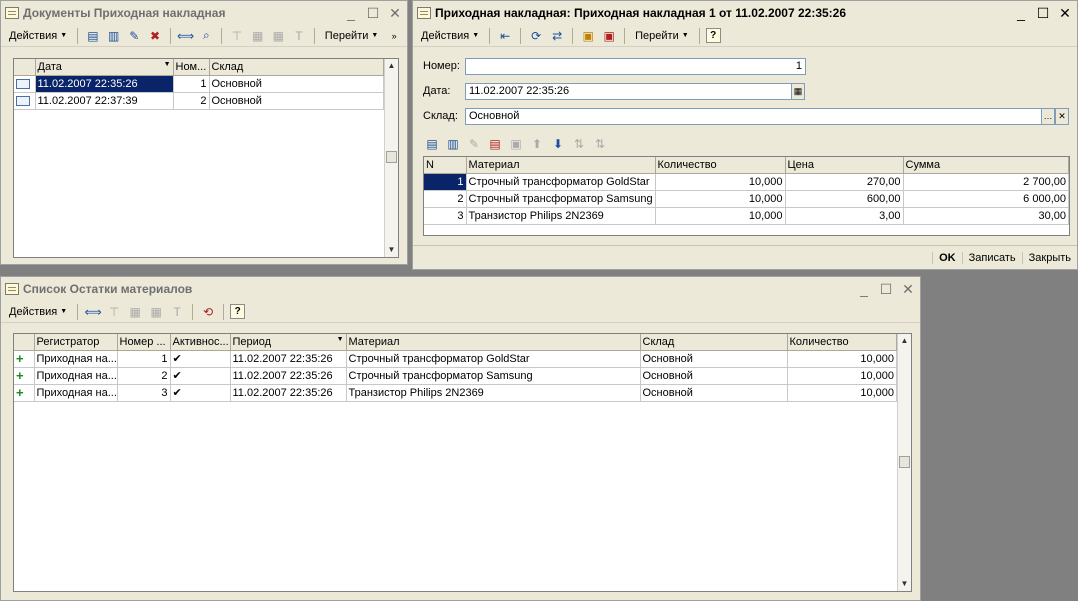  I want to click on ok-button: OK, so click(947, 257).